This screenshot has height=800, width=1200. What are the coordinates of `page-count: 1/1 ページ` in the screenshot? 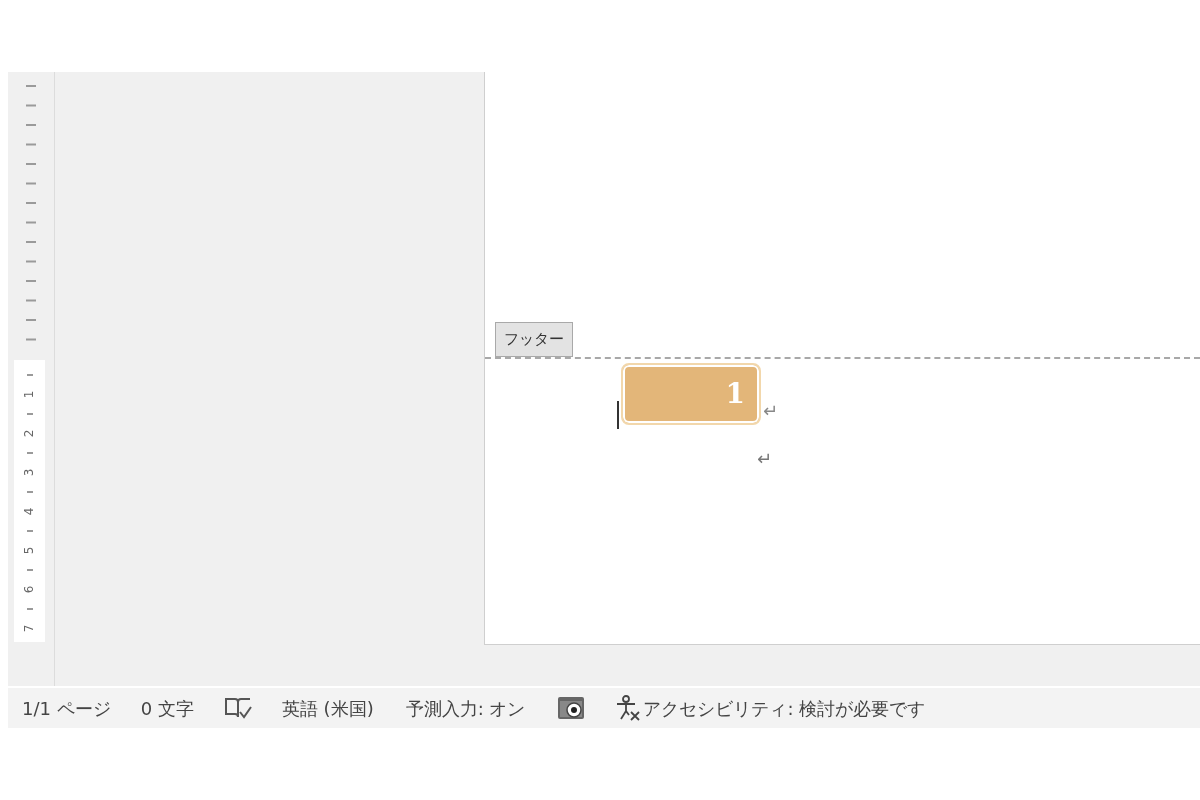 It's located at (66, 708).